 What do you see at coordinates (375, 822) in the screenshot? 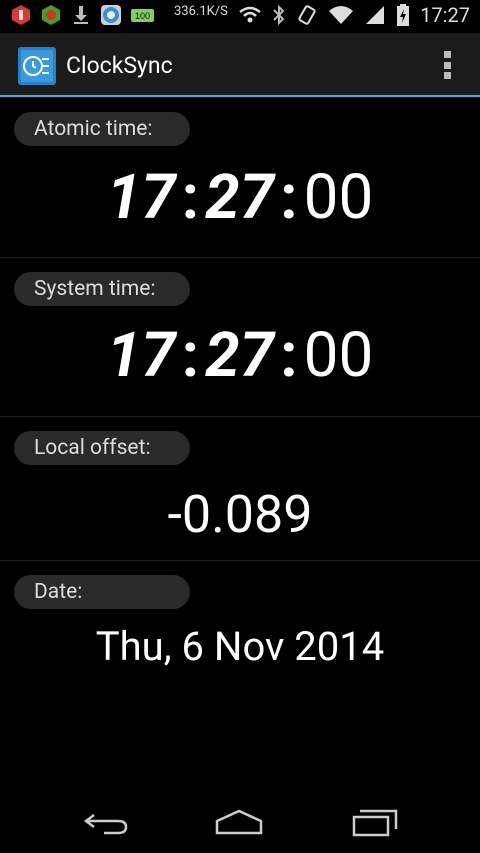
I see `recents-icon` at bounding box center [375, 822].